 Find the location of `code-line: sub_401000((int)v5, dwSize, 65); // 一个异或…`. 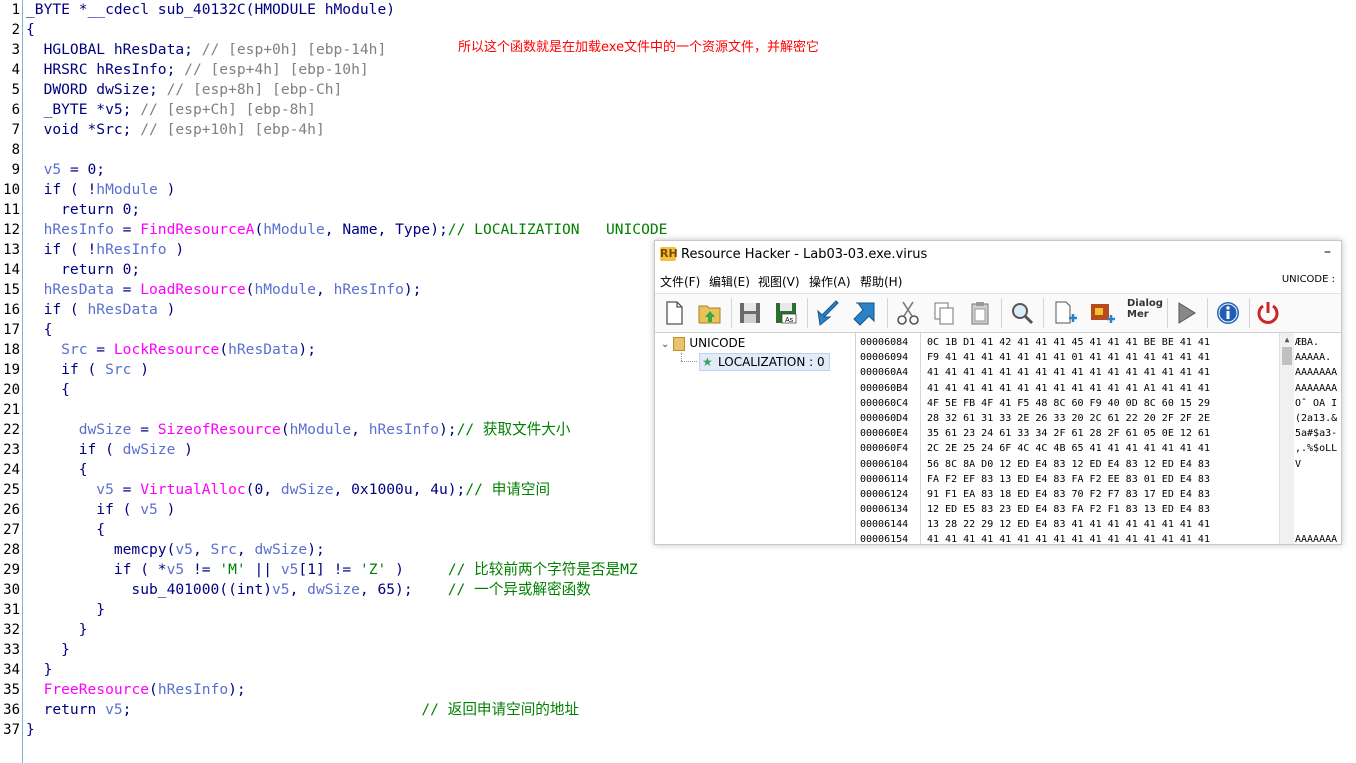

code-line: sub_401000((int)v5, dwSize, 65); // 一个异或… is located at coordinates (308, 590).